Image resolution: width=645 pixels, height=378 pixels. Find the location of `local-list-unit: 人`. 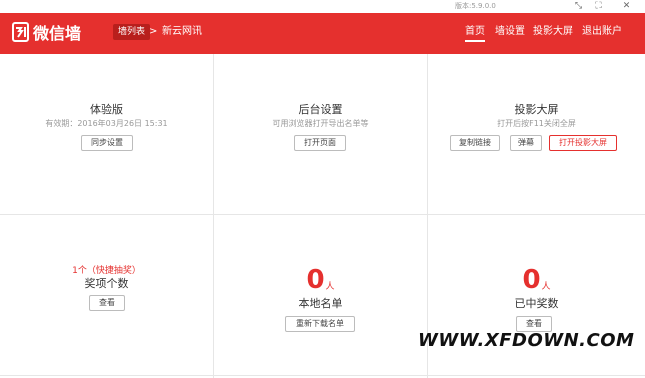

local-list-unit: 人 is located at coordinates (330, 287).